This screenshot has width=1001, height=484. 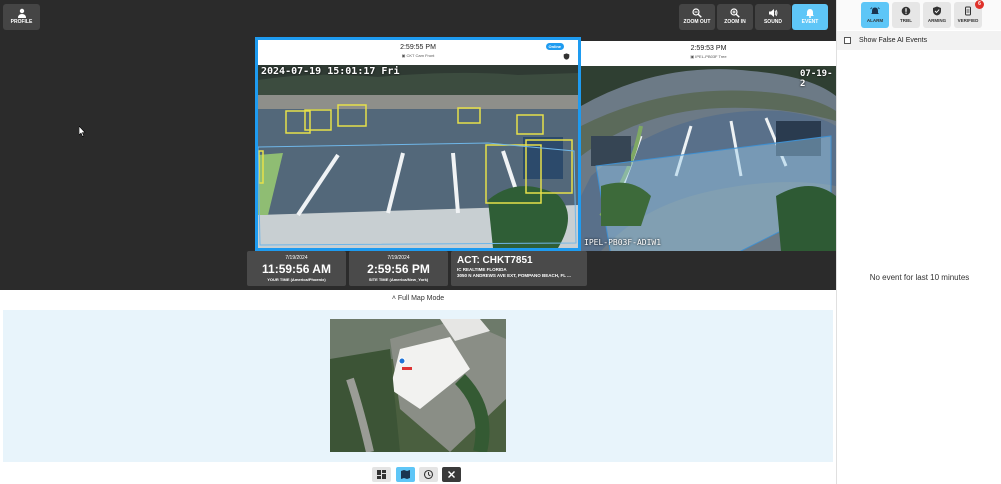 I want to click on camera-header: 2:59:53 PM ▣ IPEL-PB03F Tree, so click(x=708, y=53).